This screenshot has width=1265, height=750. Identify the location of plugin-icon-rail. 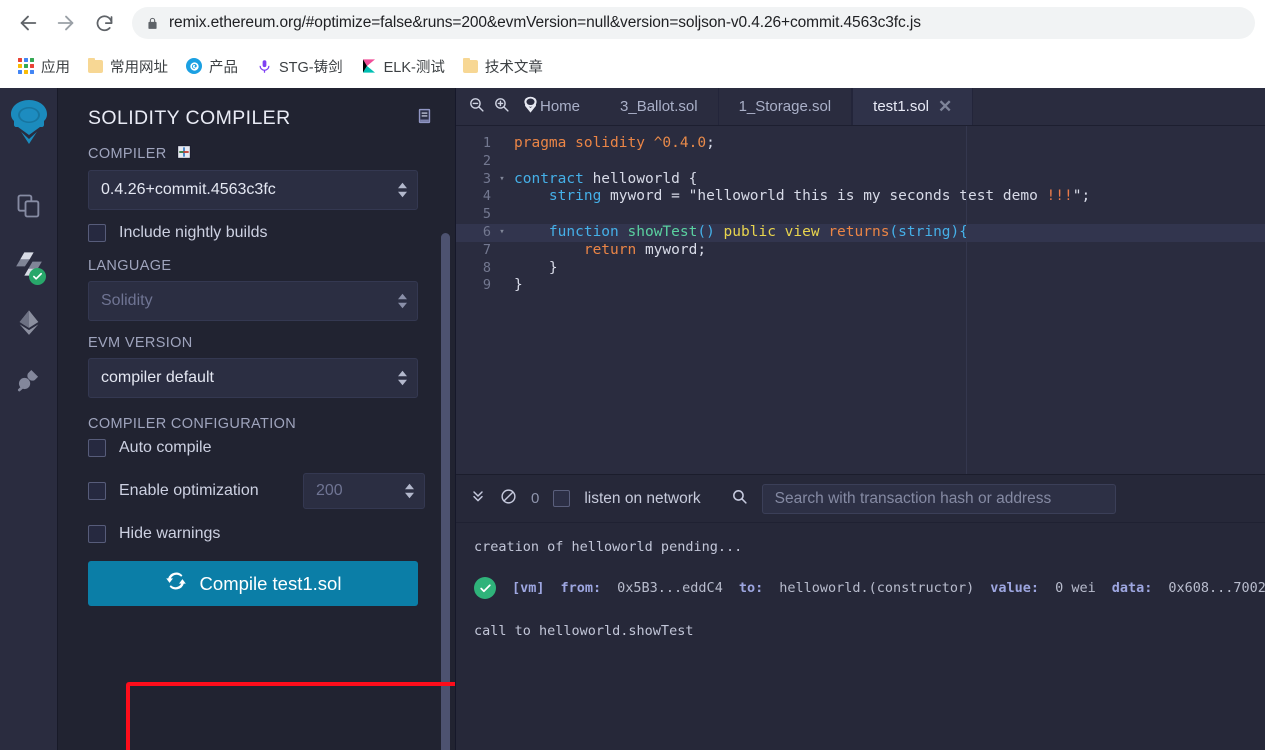
(29, 419).